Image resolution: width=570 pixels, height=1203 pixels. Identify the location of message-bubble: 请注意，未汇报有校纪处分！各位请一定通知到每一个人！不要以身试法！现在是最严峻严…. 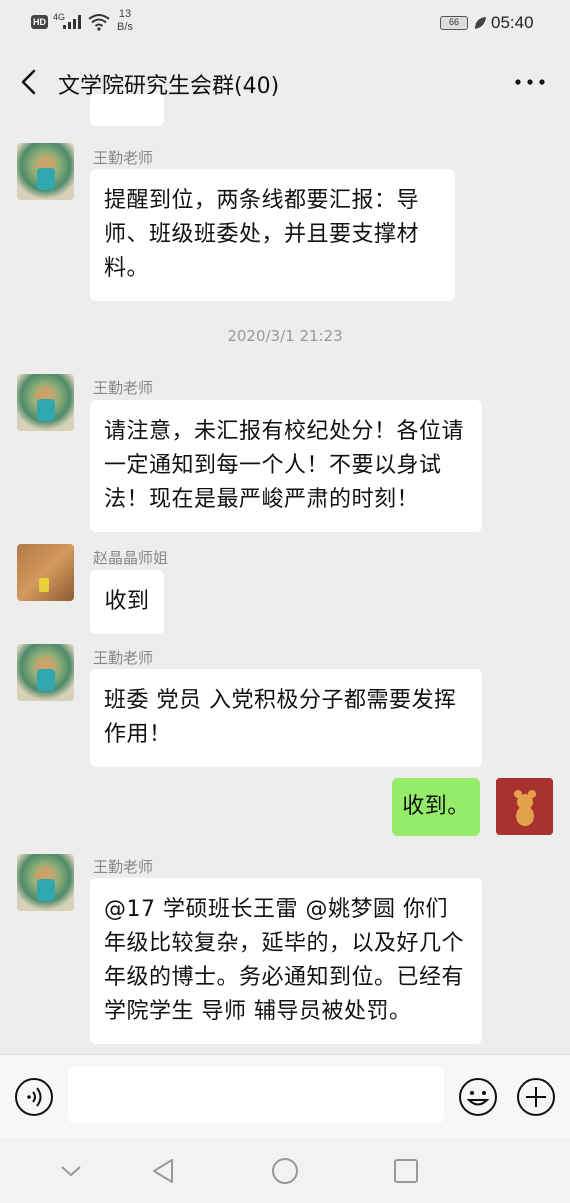
(286, 466).